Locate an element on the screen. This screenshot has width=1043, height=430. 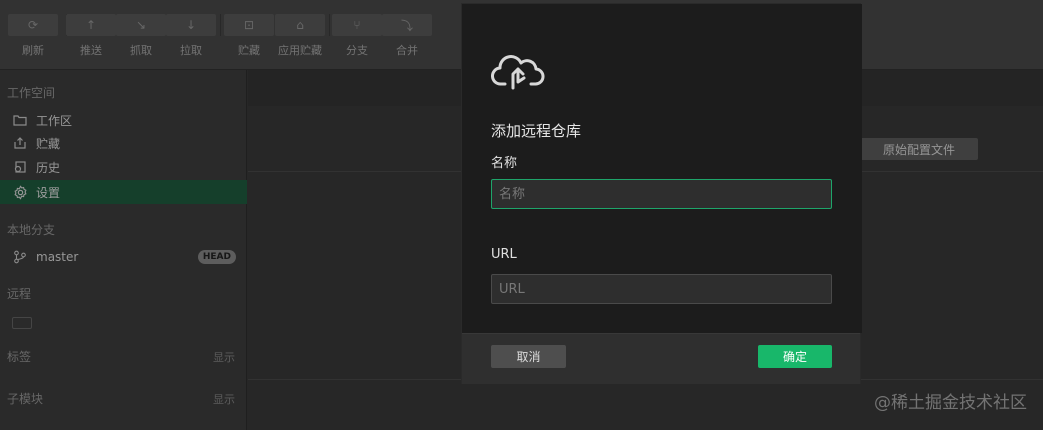
dialog-footer: 取消 确定 is located at coordinates (661, 358).